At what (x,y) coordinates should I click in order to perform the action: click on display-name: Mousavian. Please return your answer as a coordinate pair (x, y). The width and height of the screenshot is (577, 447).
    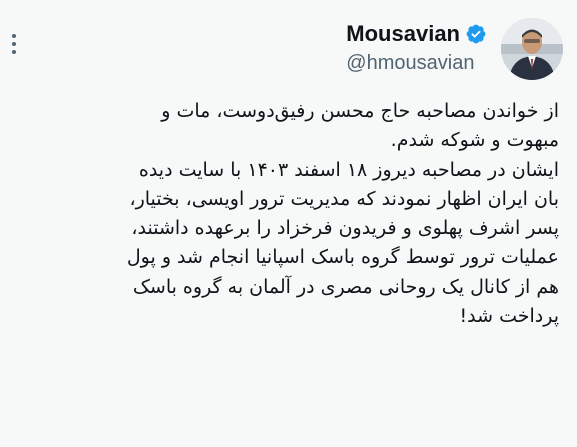
    Looking at the image, I should click on (403, 34).